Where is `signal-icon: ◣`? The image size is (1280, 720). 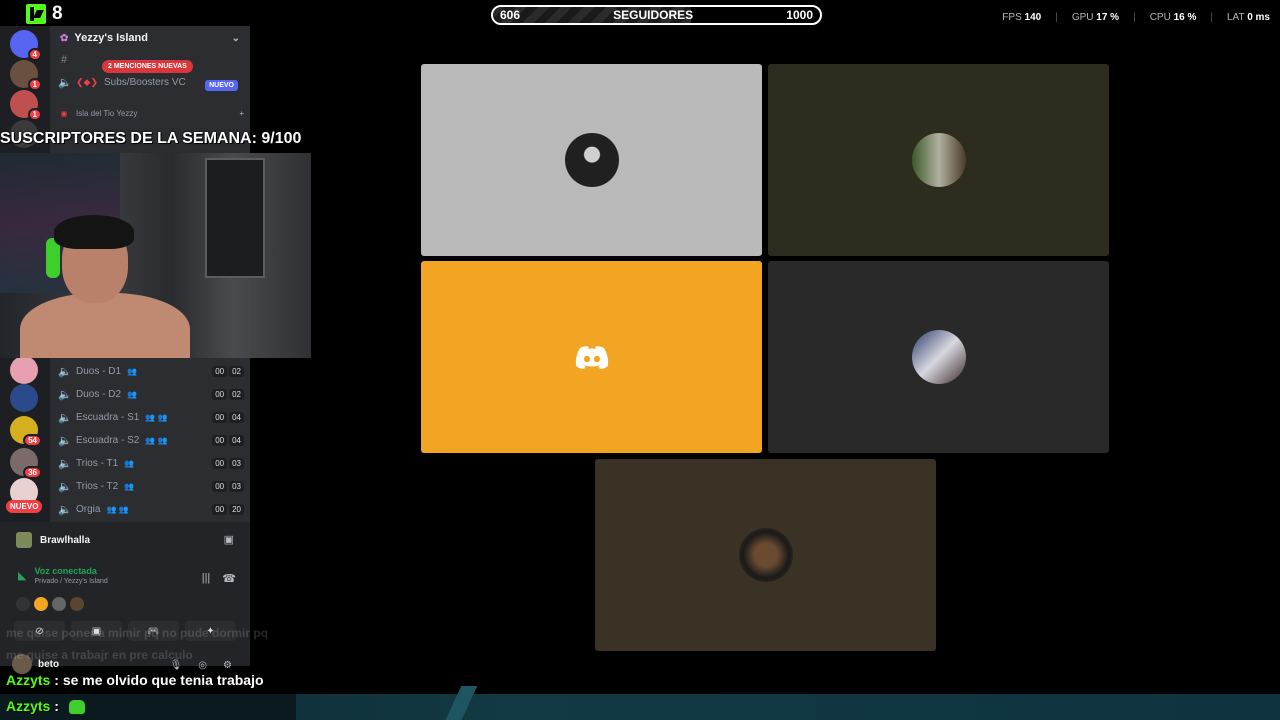
signal-icon: ◣ is located at coordinates (22, 576).